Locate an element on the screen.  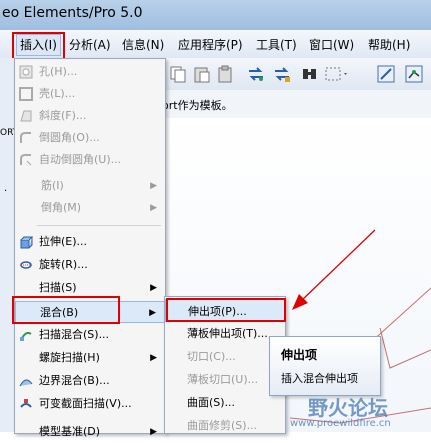
toolbar is located at coordinates (295, 74).